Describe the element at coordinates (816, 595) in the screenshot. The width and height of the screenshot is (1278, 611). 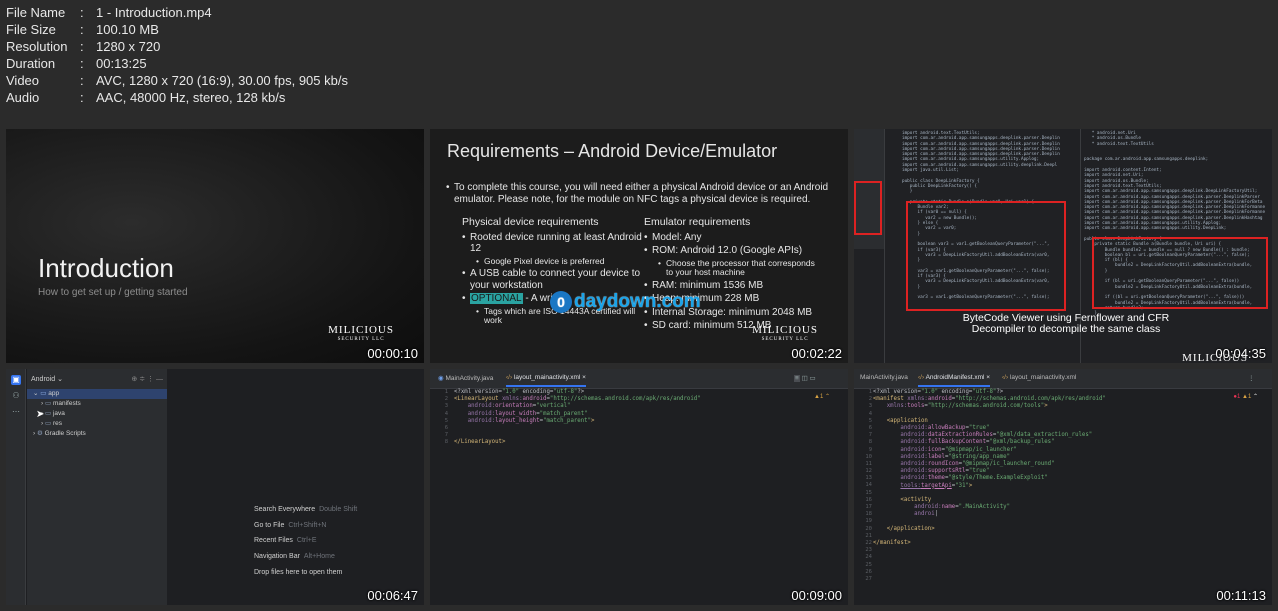
I see `timestamp: 00:09:00` at that location.